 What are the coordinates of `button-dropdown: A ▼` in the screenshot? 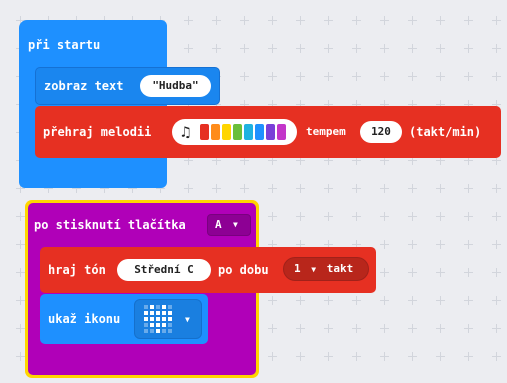 It's located at (229, 225).